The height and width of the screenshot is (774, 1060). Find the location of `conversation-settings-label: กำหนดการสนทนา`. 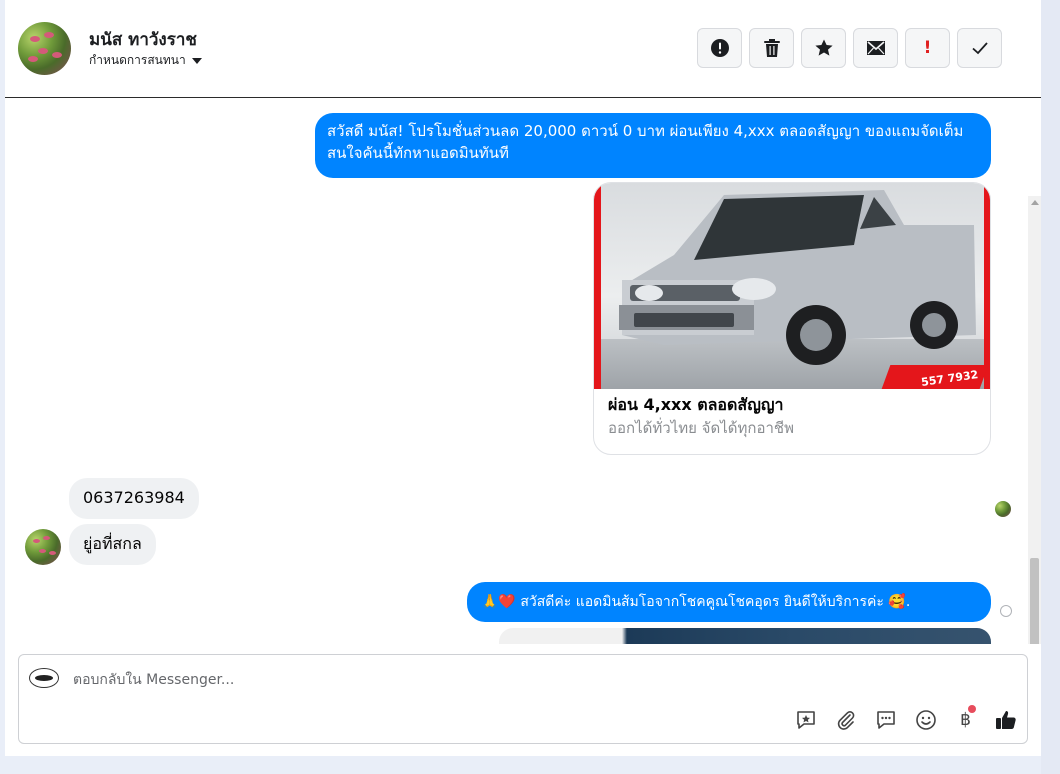

conversation-settings-label: กำหนดการสนทนา is located at coordinates (137, 60).